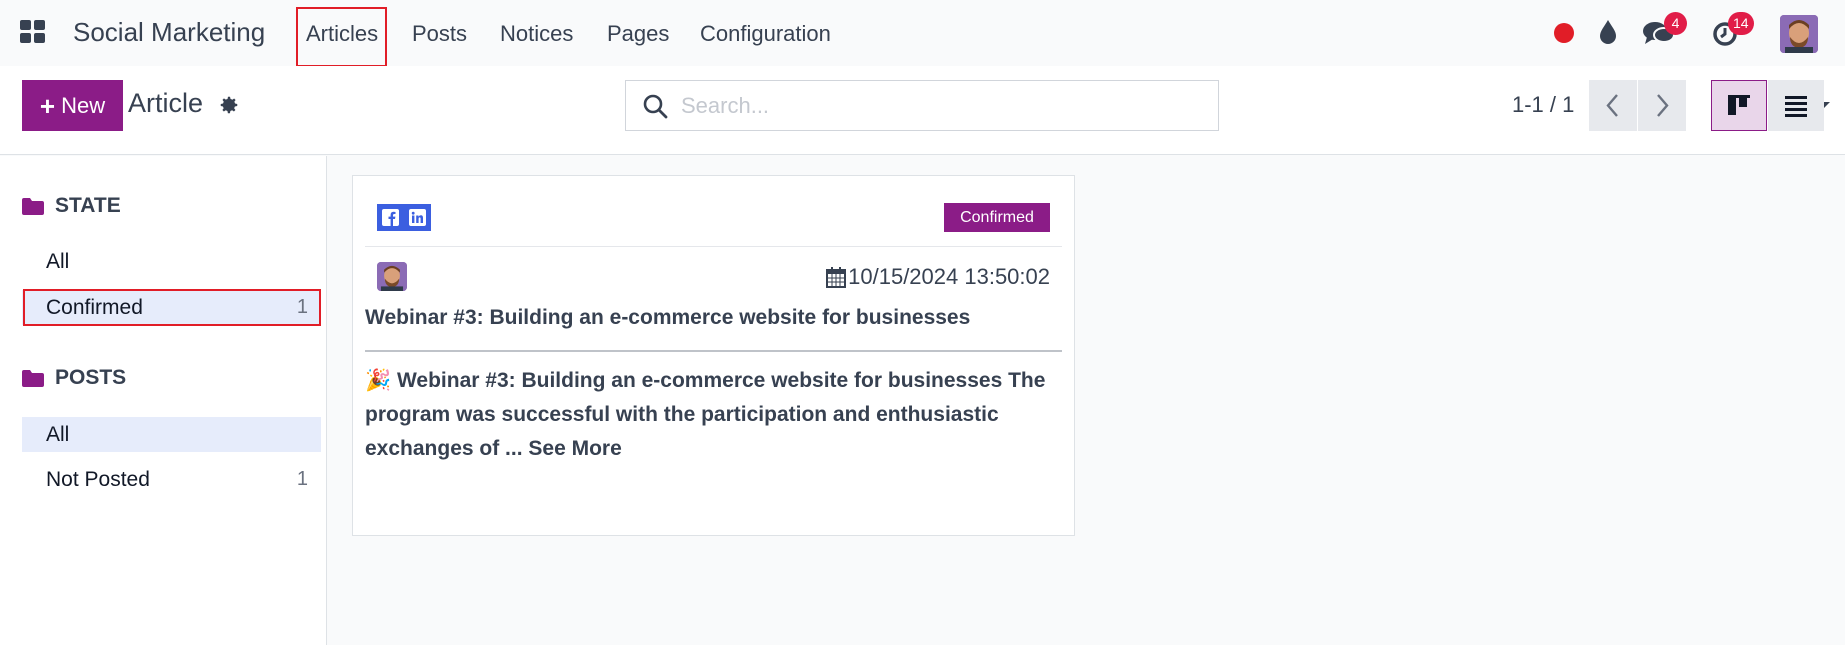  What do you see at coordinates (302, 479) in the screenshot?
I see `filter-count: 1` at bounding box center [302, 479].